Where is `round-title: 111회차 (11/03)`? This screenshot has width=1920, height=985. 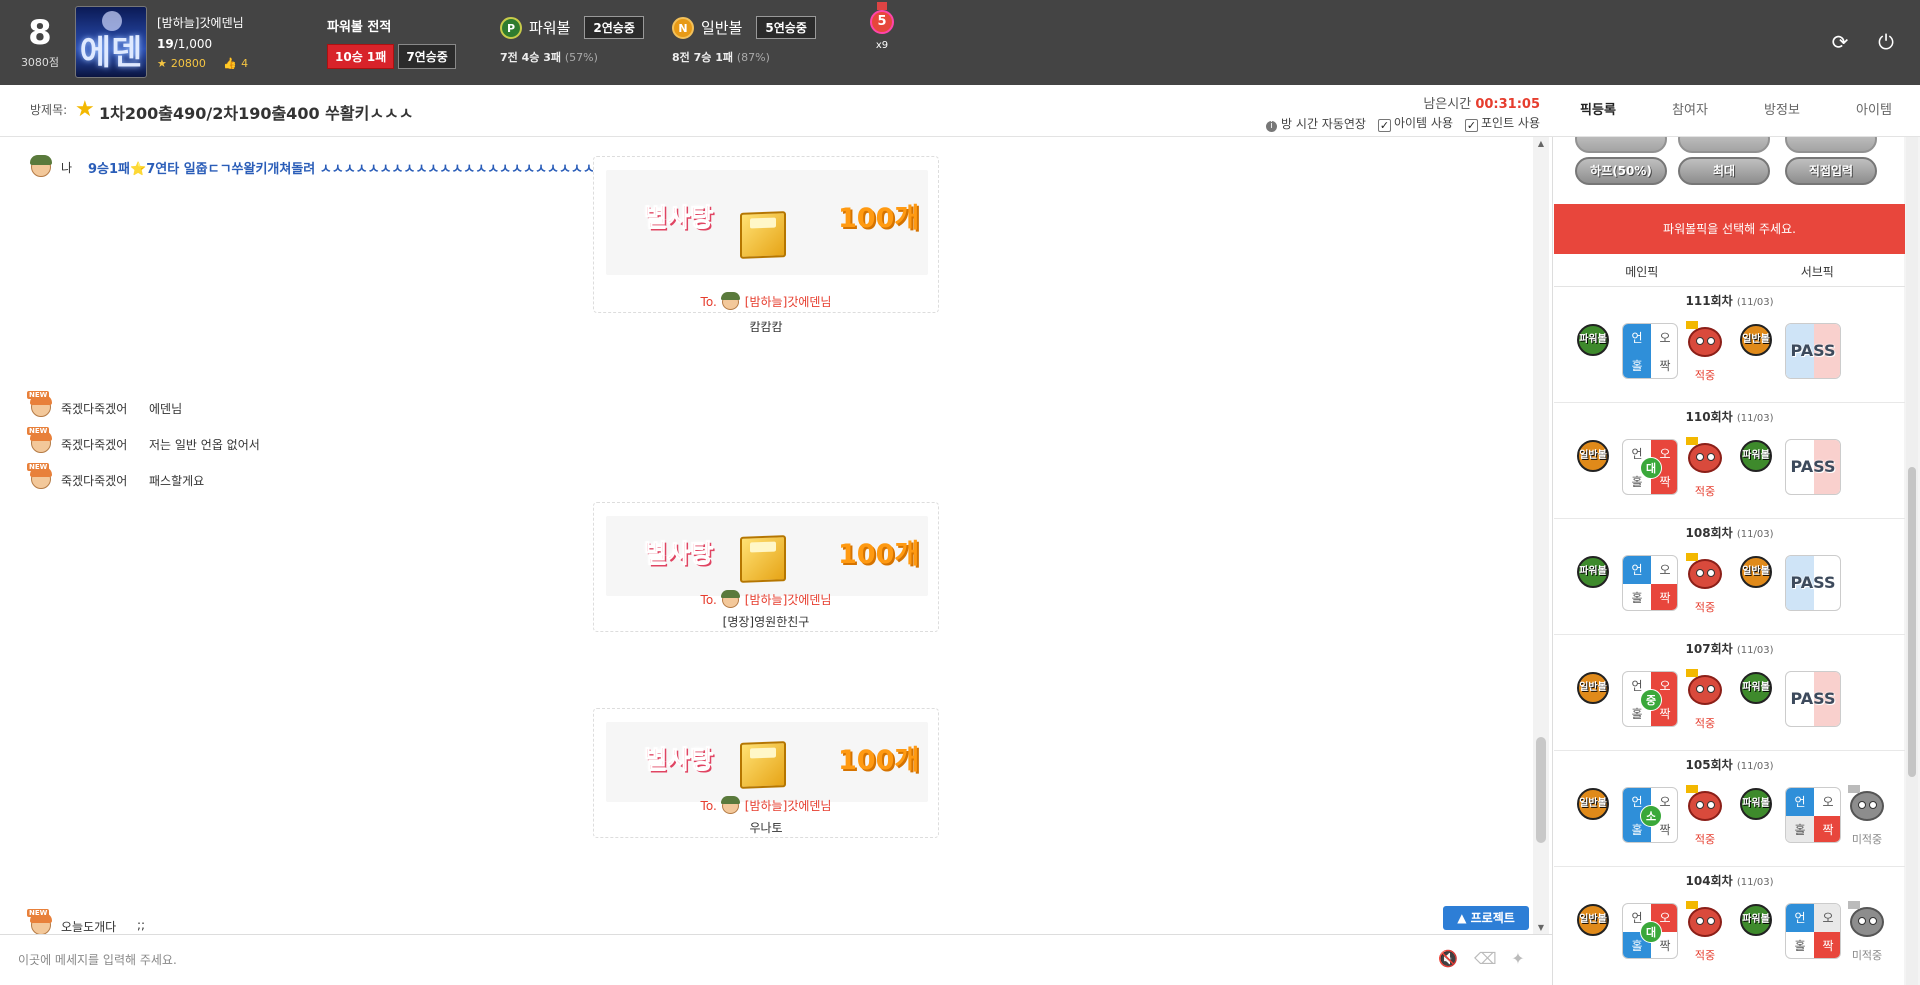
round-title: 111회차 (11/03) is located at coordinates (1729, 300).